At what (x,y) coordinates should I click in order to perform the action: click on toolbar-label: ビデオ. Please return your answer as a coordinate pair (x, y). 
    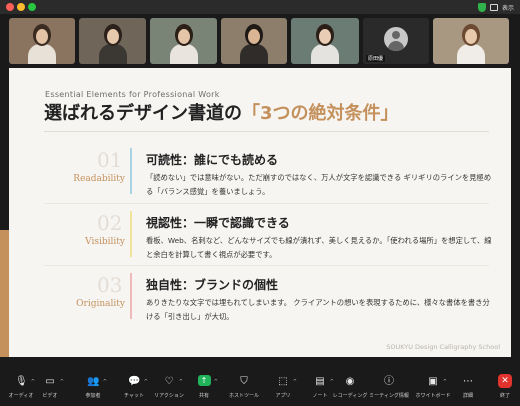
    Looking at the image, I should click on (50, 396).